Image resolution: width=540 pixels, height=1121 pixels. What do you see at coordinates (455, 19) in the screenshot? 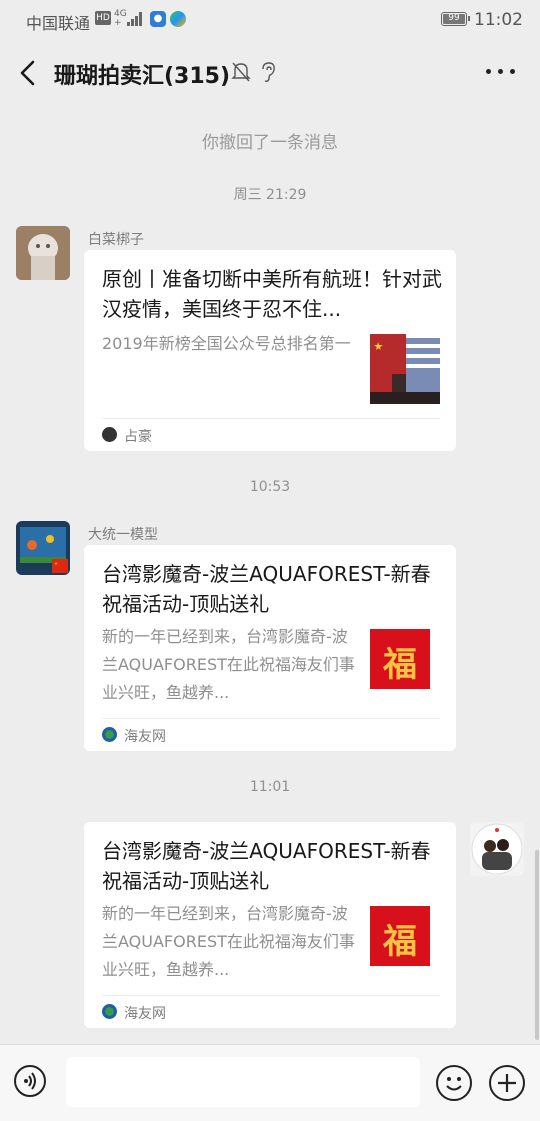
I see `battery-icon: 99` at bounding box center [455, 19].